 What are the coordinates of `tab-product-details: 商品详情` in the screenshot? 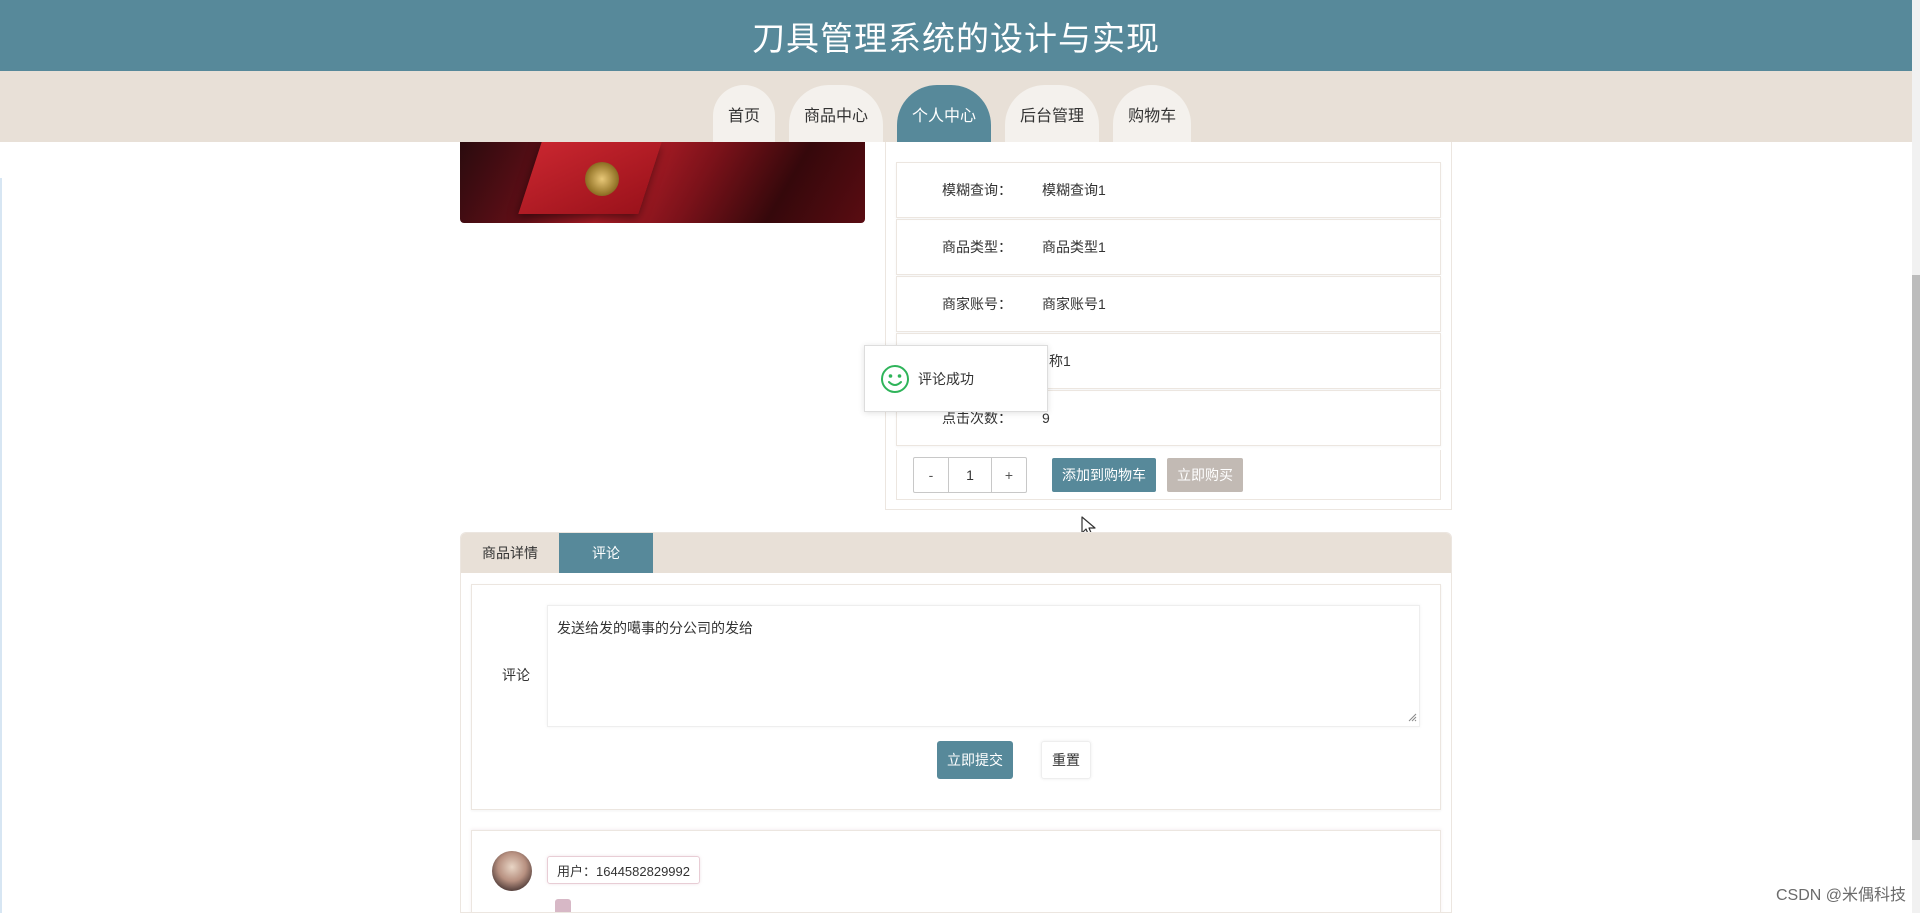 It's located at (510, 553).